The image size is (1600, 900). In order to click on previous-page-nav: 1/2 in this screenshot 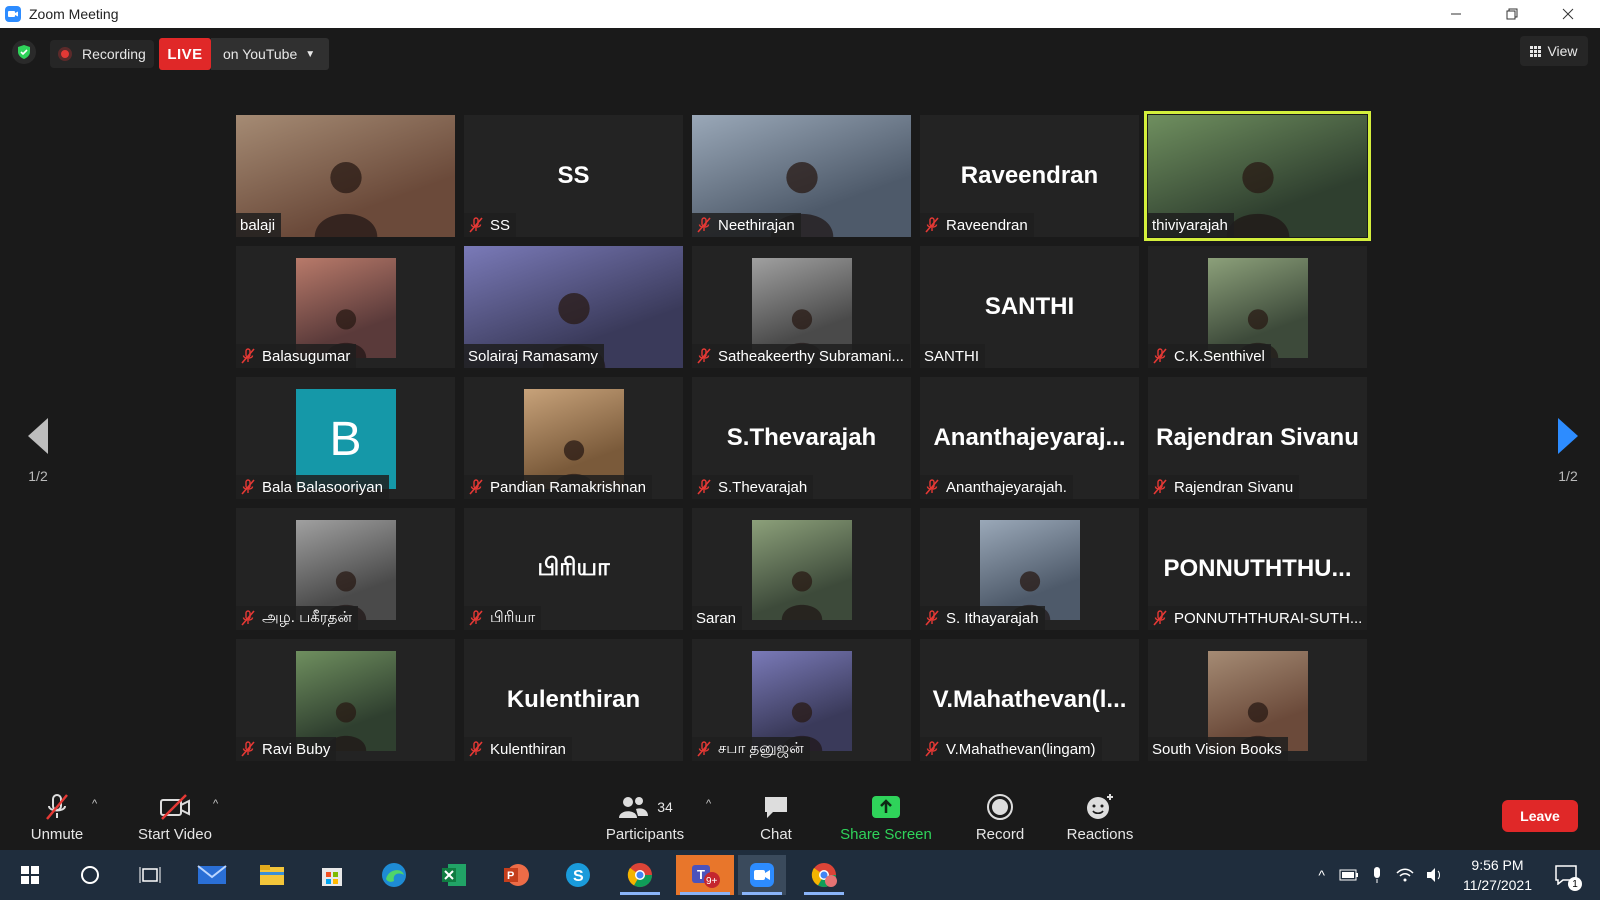, I will do `click(38, 451)`.